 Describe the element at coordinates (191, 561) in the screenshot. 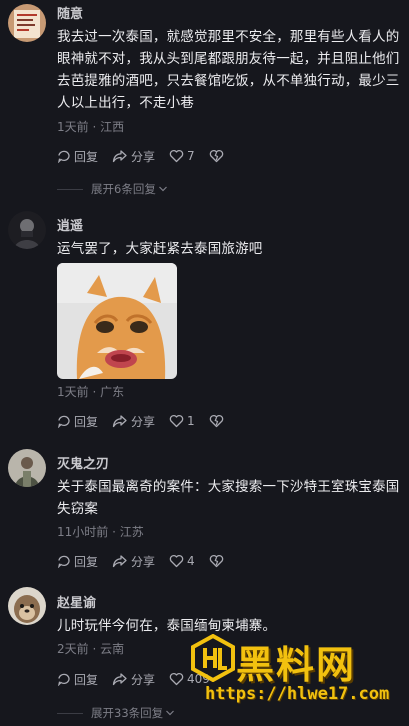

I see `like-count: 4` at that location.